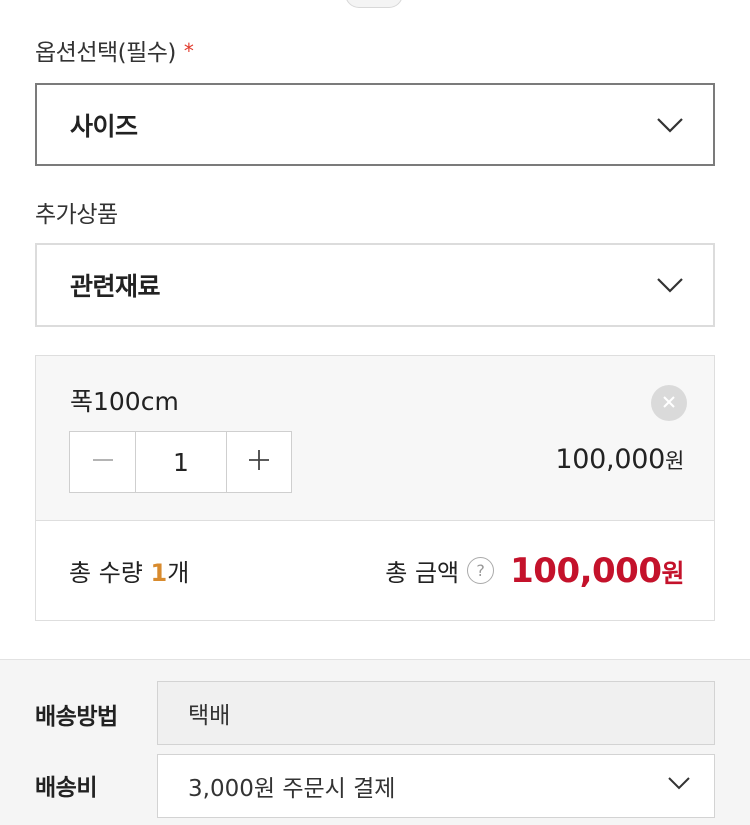  Describe the element at coordinates (188, 51) in the screenshot. I see `required-mark: *` at that location.